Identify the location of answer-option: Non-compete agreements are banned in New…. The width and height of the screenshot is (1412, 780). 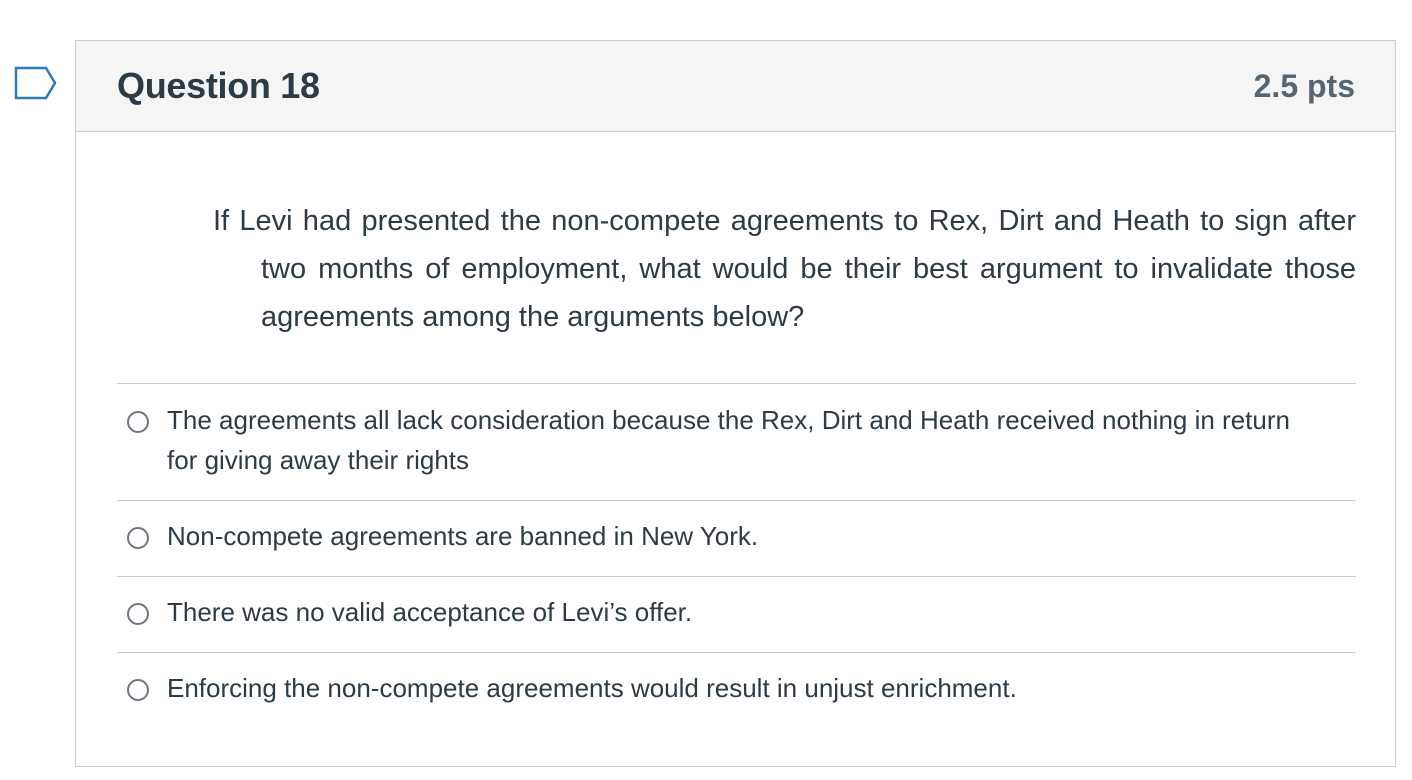
(736, 538).